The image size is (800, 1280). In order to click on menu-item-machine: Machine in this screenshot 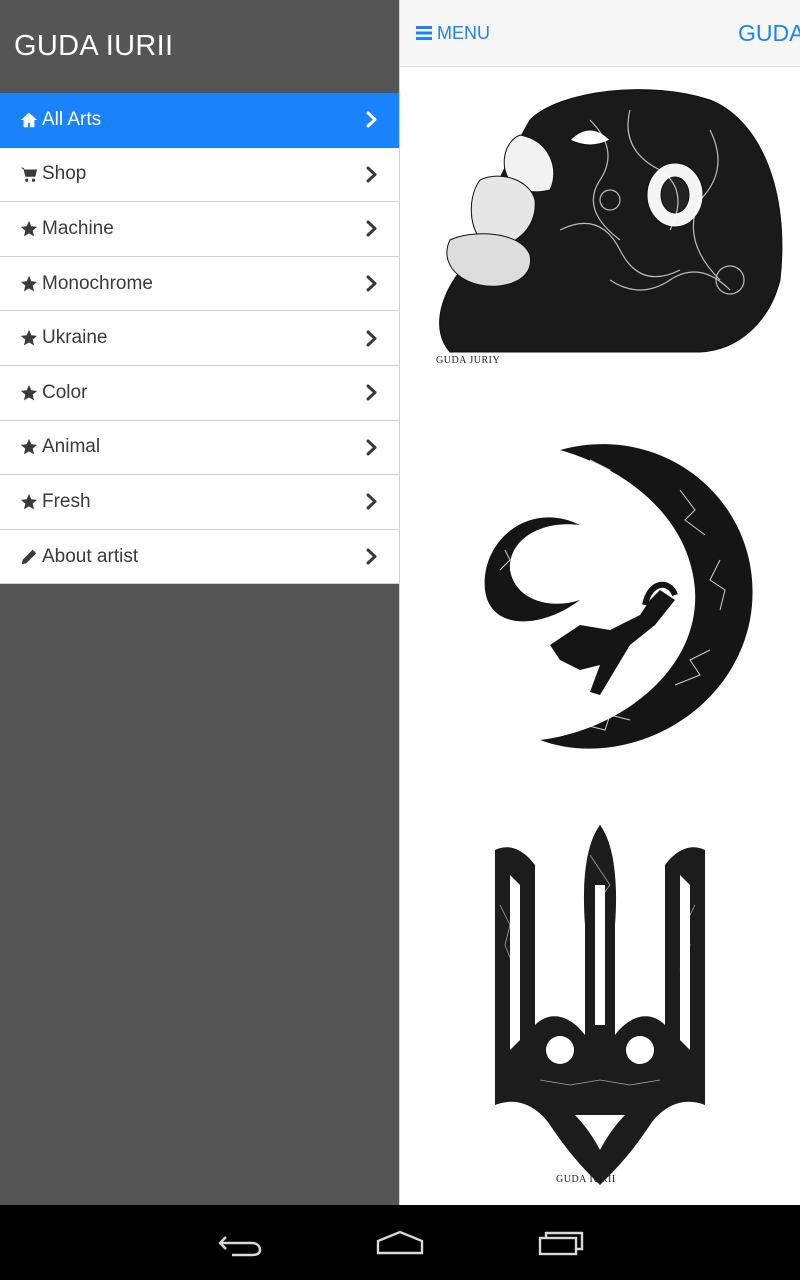, I will do `click(199, 229)`.